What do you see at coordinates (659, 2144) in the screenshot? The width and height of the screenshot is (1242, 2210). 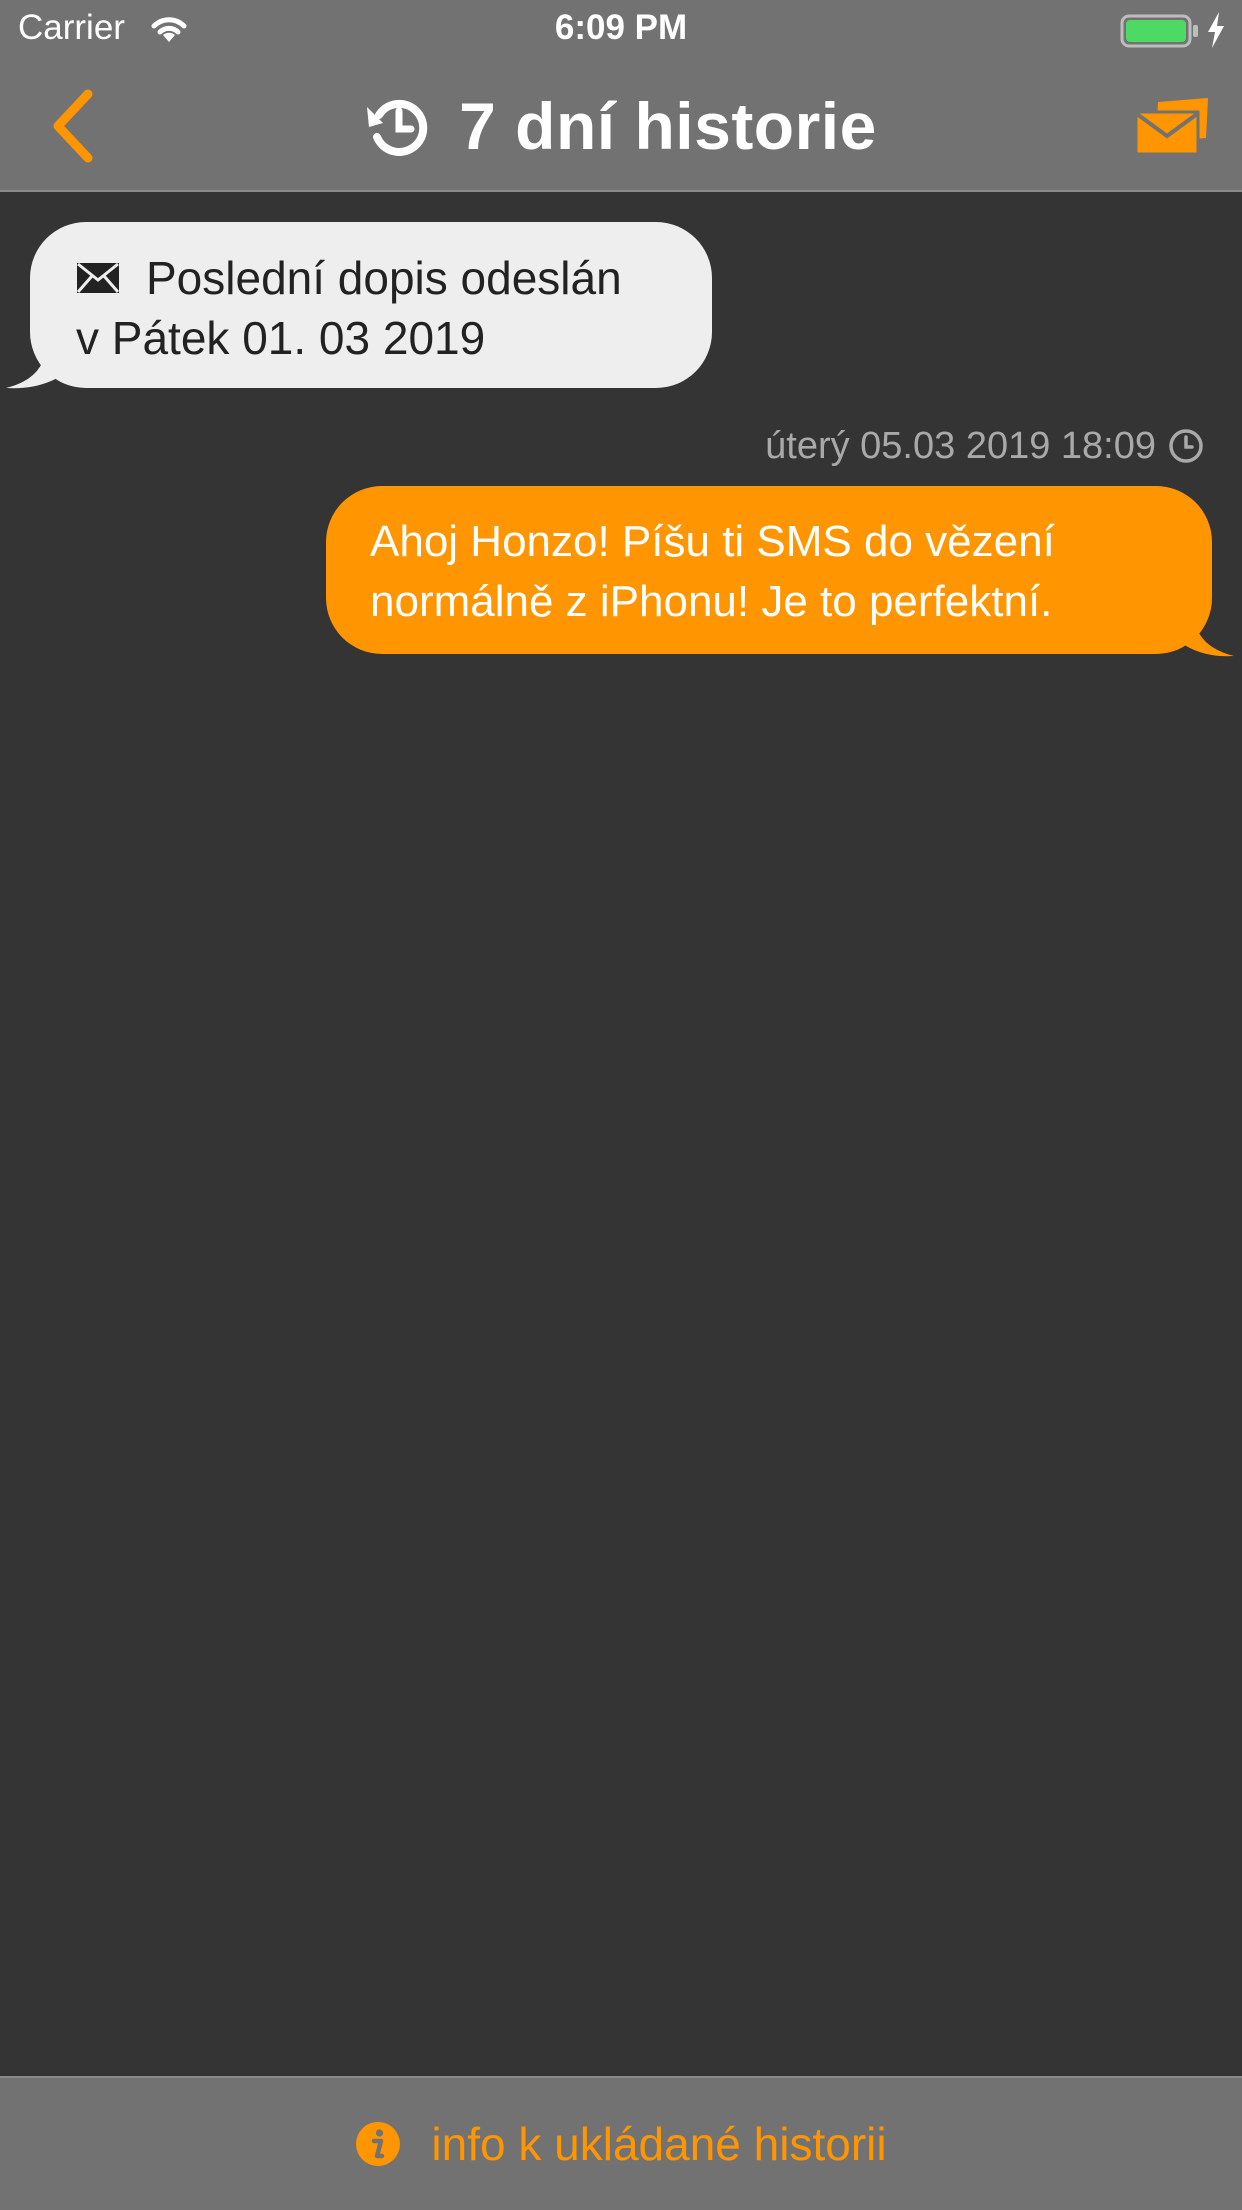 I see `history-info-label: info k ukládané historii` at bounding box center [659, 2144].